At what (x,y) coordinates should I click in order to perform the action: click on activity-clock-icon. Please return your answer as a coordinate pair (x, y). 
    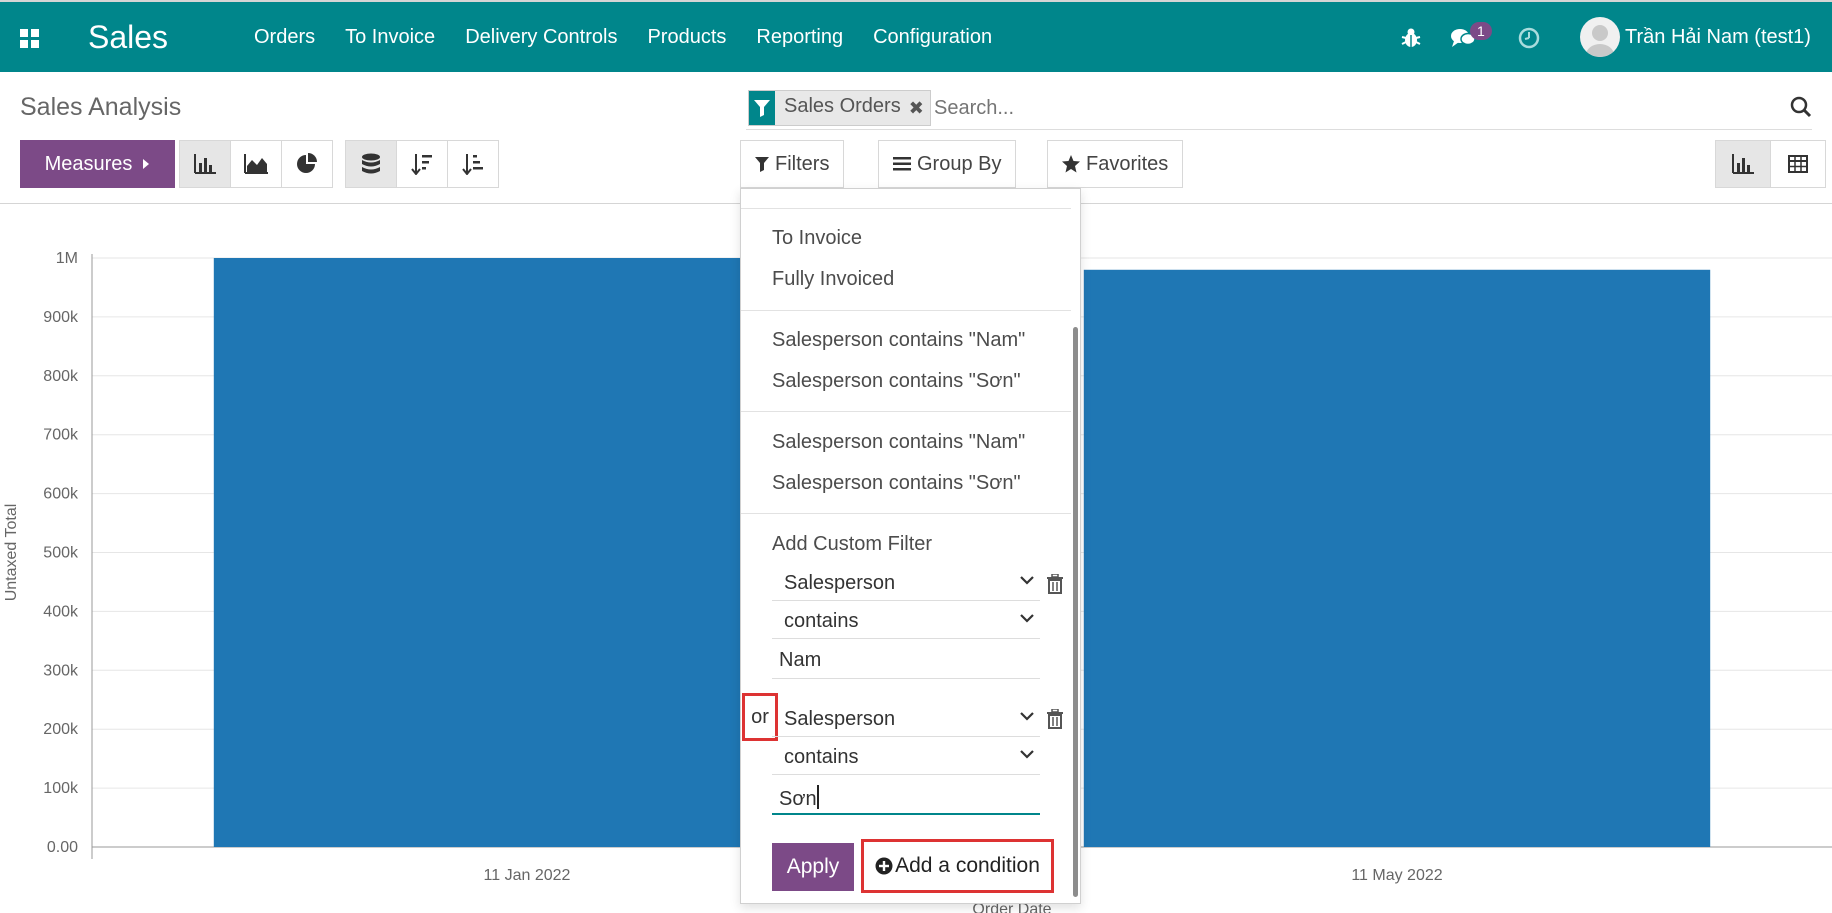
    Looking at the image, I should click on (1529, 38).